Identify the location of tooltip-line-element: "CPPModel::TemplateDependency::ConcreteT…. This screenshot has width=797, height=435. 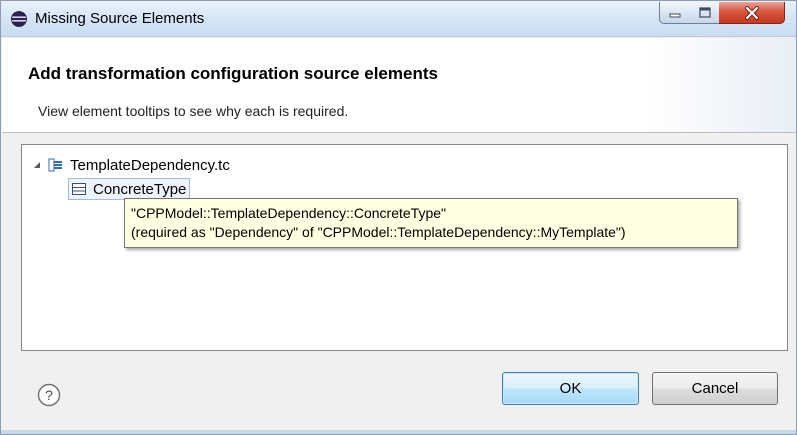
(288, 213).